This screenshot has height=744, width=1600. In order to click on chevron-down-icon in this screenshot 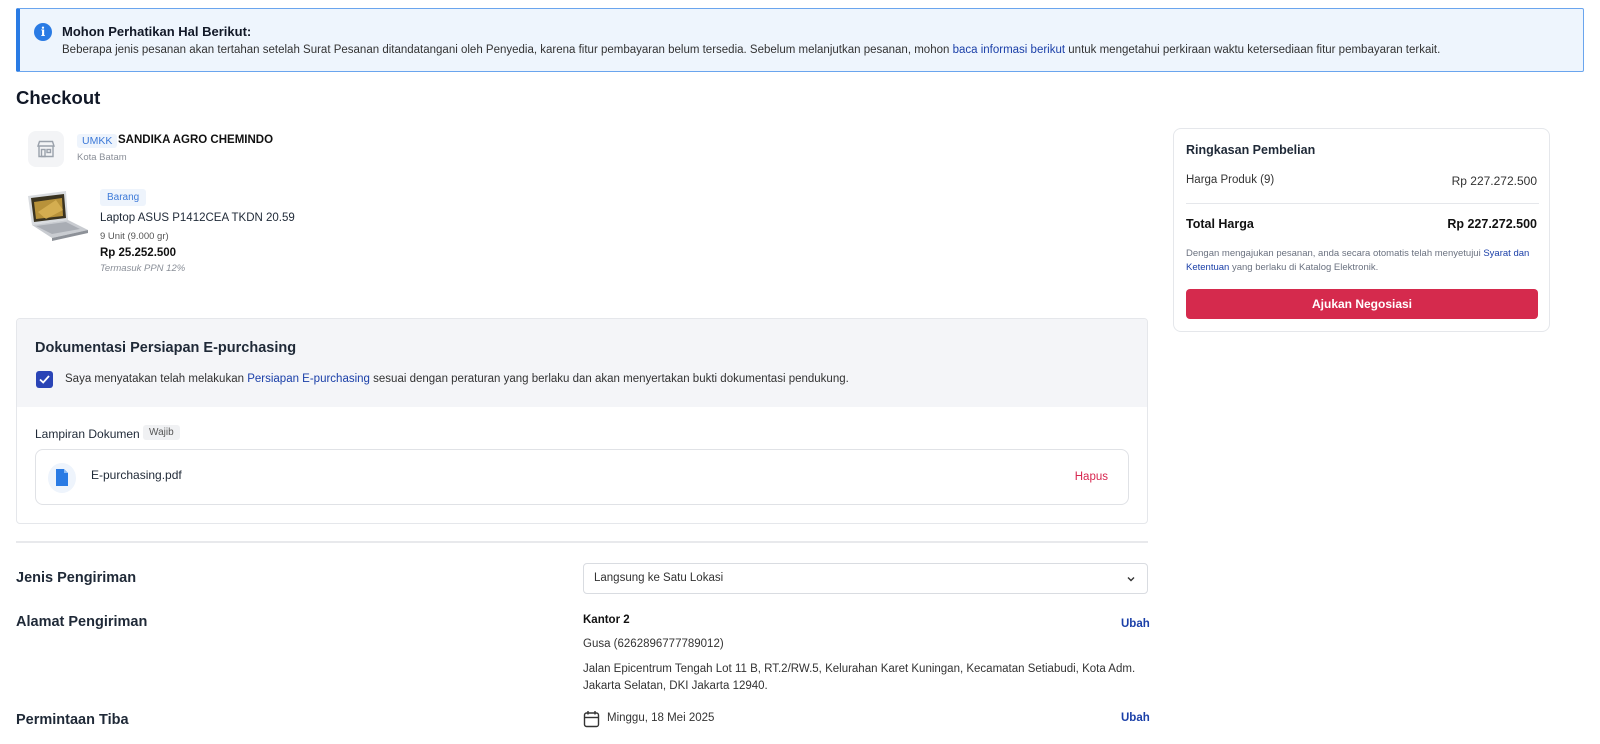, I will do `click(1131, 579)`.